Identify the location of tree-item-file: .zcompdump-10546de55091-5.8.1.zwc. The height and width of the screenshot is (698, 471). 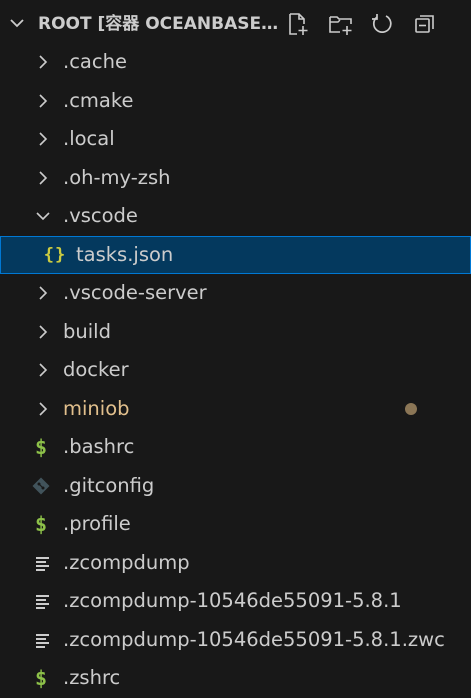
(235, 640).